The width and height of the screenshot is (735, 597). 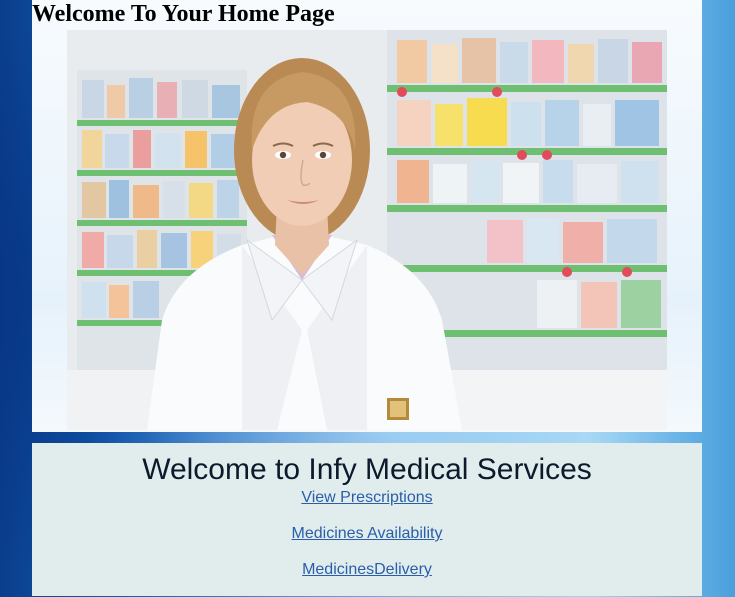 What do you see at coordinates (367, 469) in the screenshot?
I see `services-title: Welcome to Infy Medical Services` at bounding box center [367, 469].